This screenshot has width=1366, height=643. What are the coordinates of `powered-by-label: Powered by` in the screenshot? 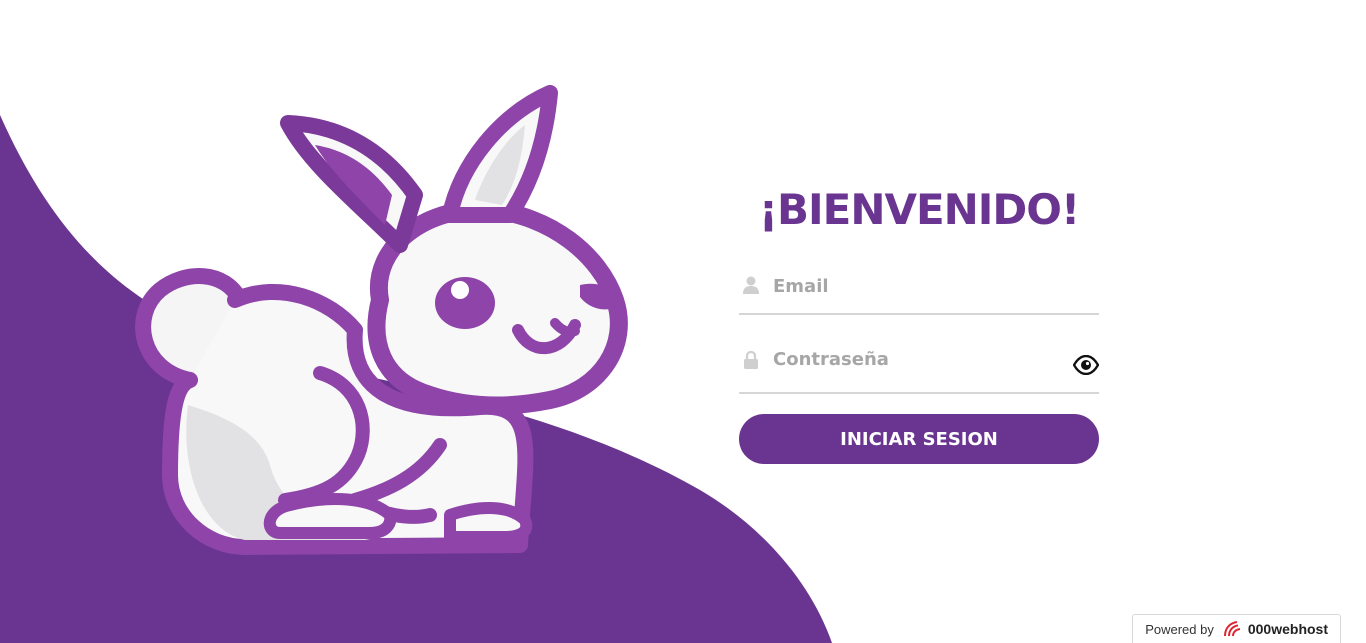 It's located at (1179, 629).